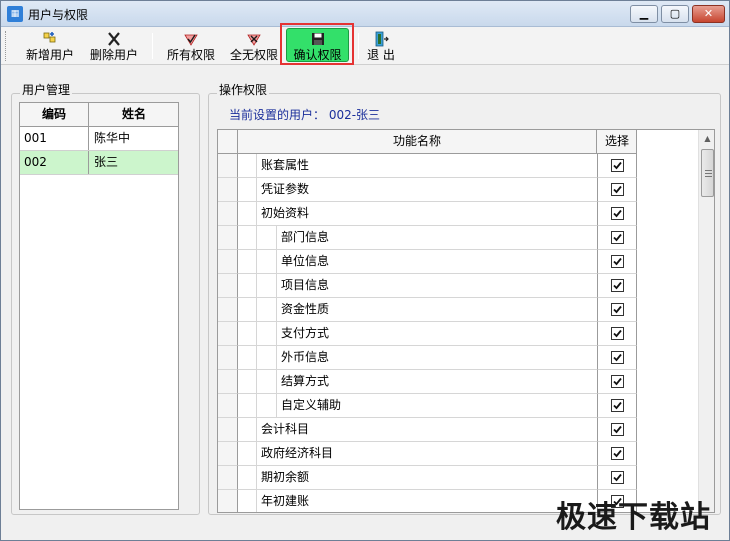  What do you see at coordinates (427, 382) in the screenshot?
I see `permission-row: 结算方式` at bounding box center [427, 382].